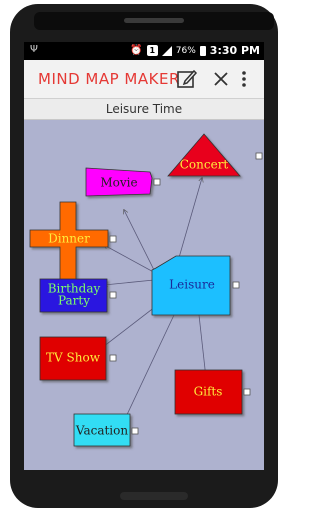 This screenshot has width=320, height=512. What do you see at coordinates (74, 301) in the screenshot?
I see `node-birthday-label-2: Party` at bounding box center [74, 301].